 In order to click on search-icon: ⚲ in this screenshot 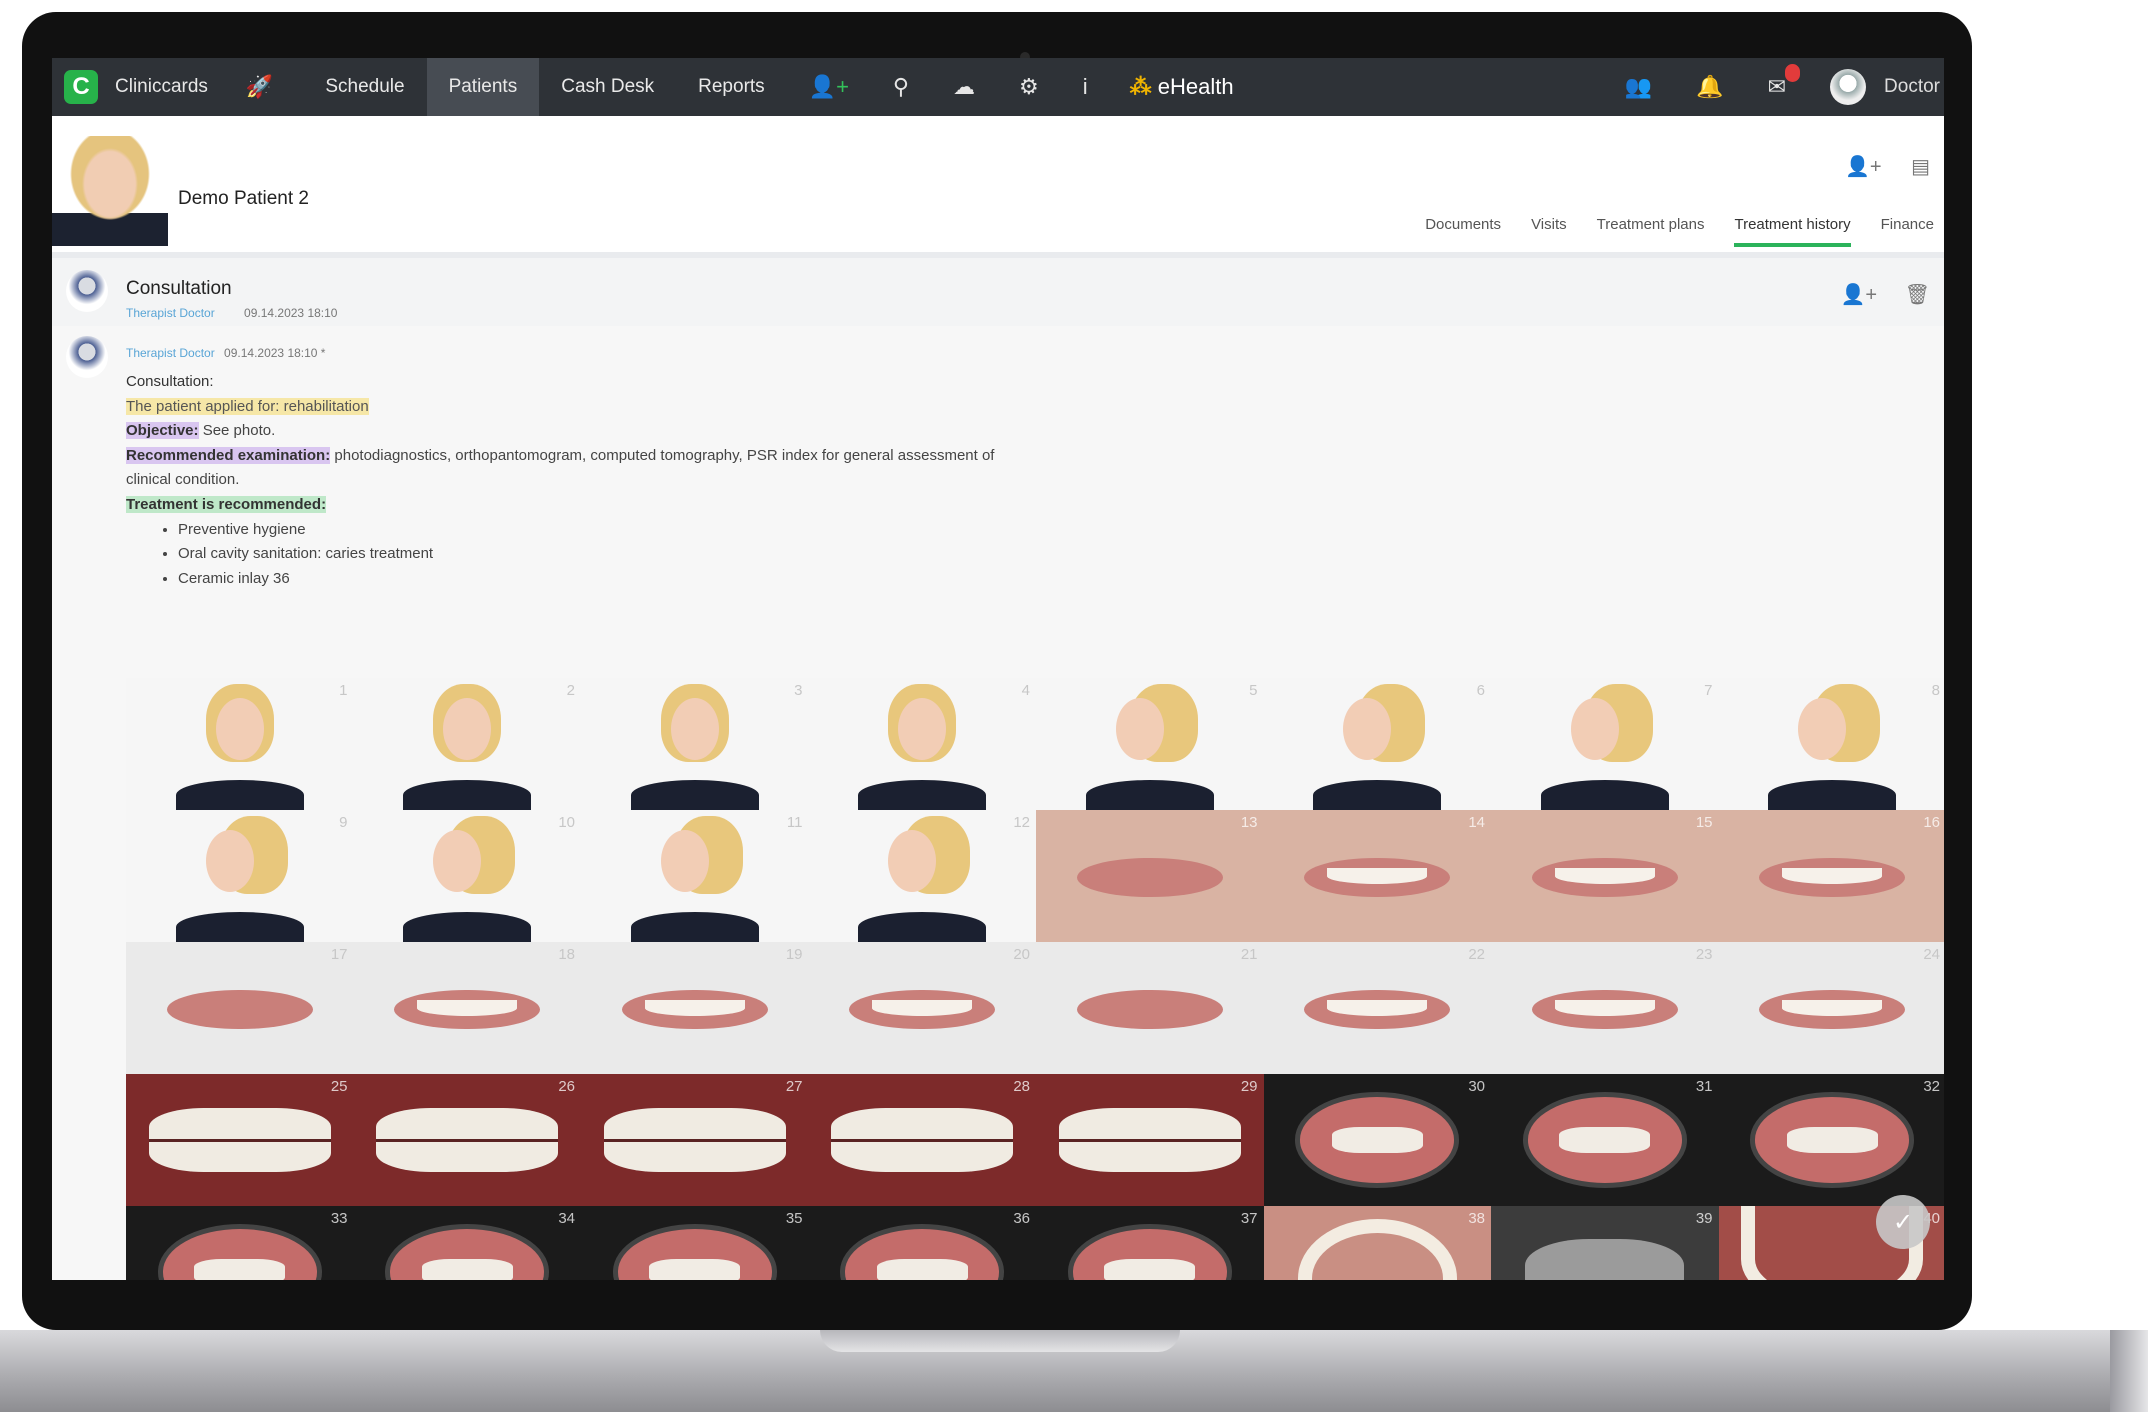, I will do `click(901, 87)`.